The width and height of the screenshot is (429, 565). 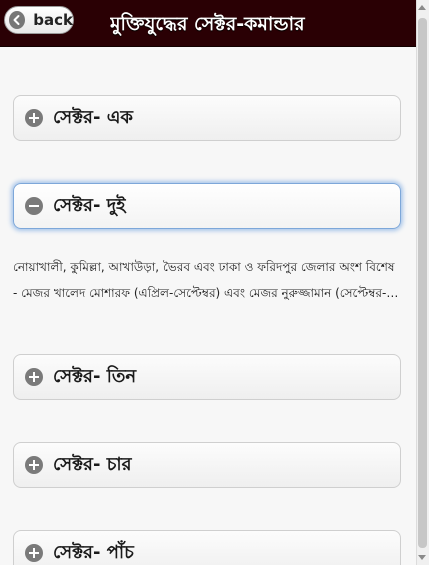 I want to click on section-label: সেক্টর- তিন, so click(x=95, y=376).